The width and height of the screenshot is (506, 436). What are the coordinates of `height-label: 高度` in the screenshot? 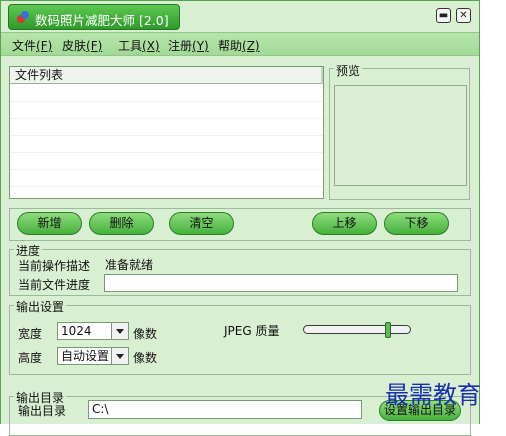 It's located at (30, 358).